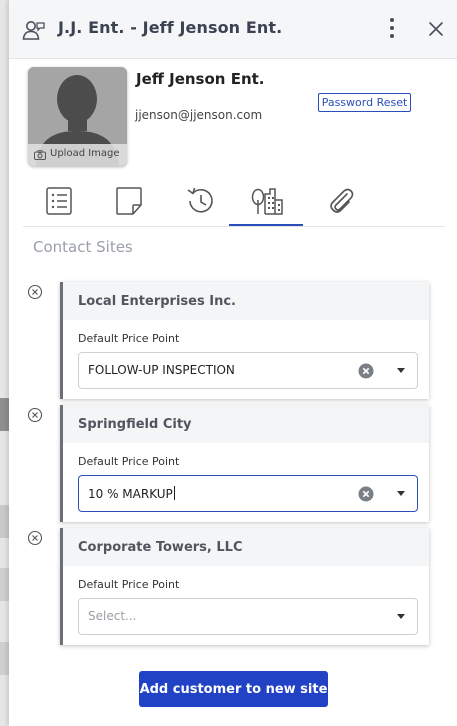  I want to click on sites-icon, so click(267, 201).